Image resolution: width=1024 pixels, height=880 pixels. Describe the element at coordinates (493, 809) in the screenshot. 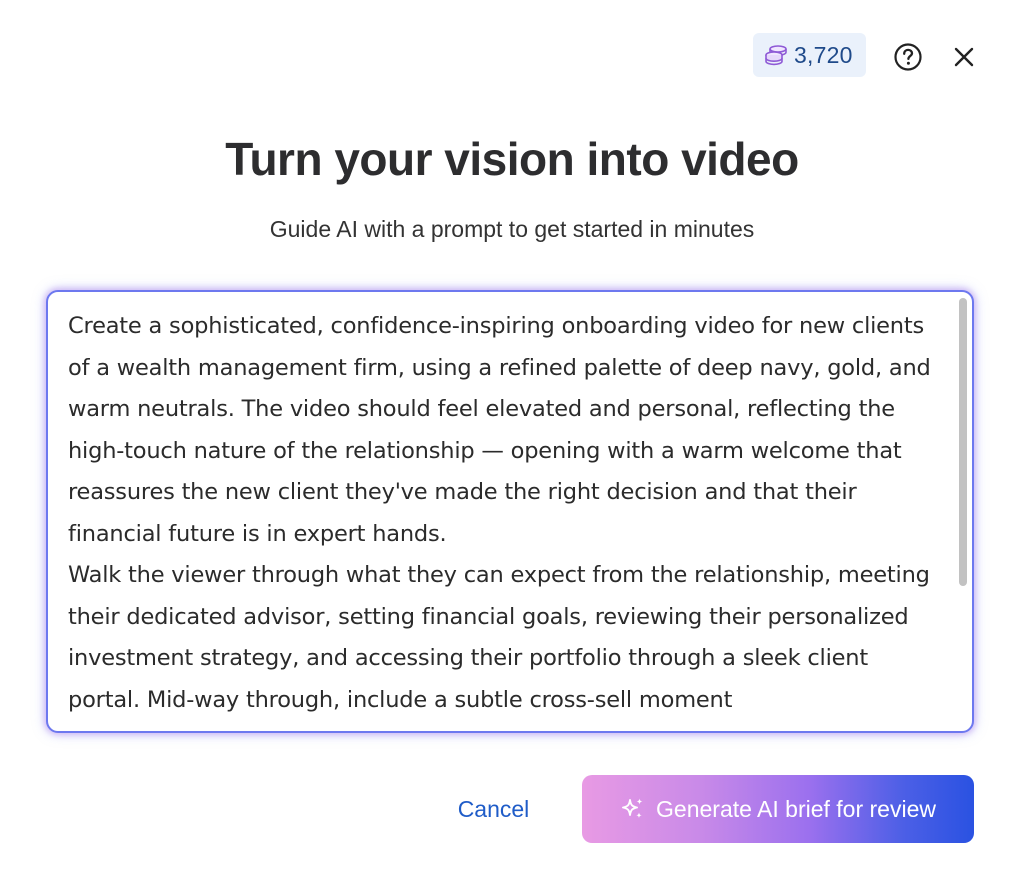

I see `cancel-button: Cancel` at that location.